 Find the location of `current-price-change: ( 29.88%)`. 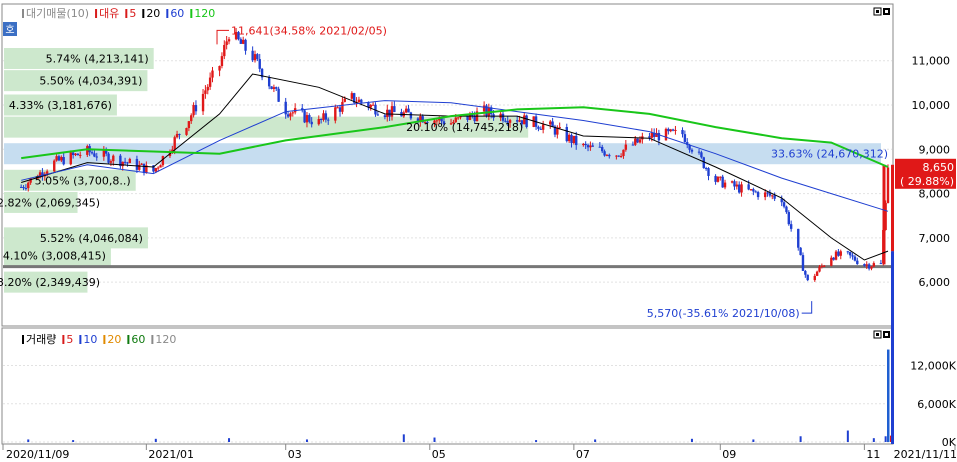

current-price-change: ( 29.88%) is located at coordinates (927, 181).